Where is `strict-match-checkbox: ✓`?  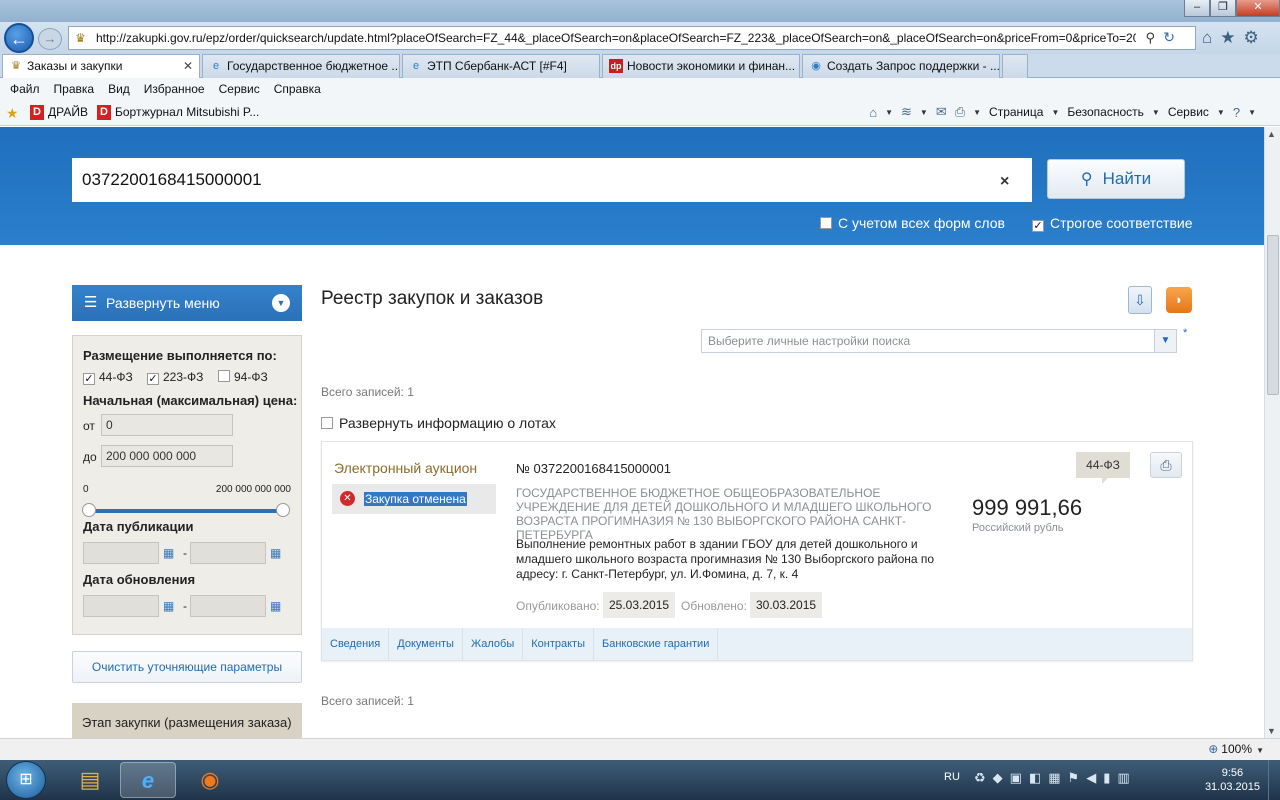
strict-match-checkbox: ✓ is located at coordinates (1038, 226).